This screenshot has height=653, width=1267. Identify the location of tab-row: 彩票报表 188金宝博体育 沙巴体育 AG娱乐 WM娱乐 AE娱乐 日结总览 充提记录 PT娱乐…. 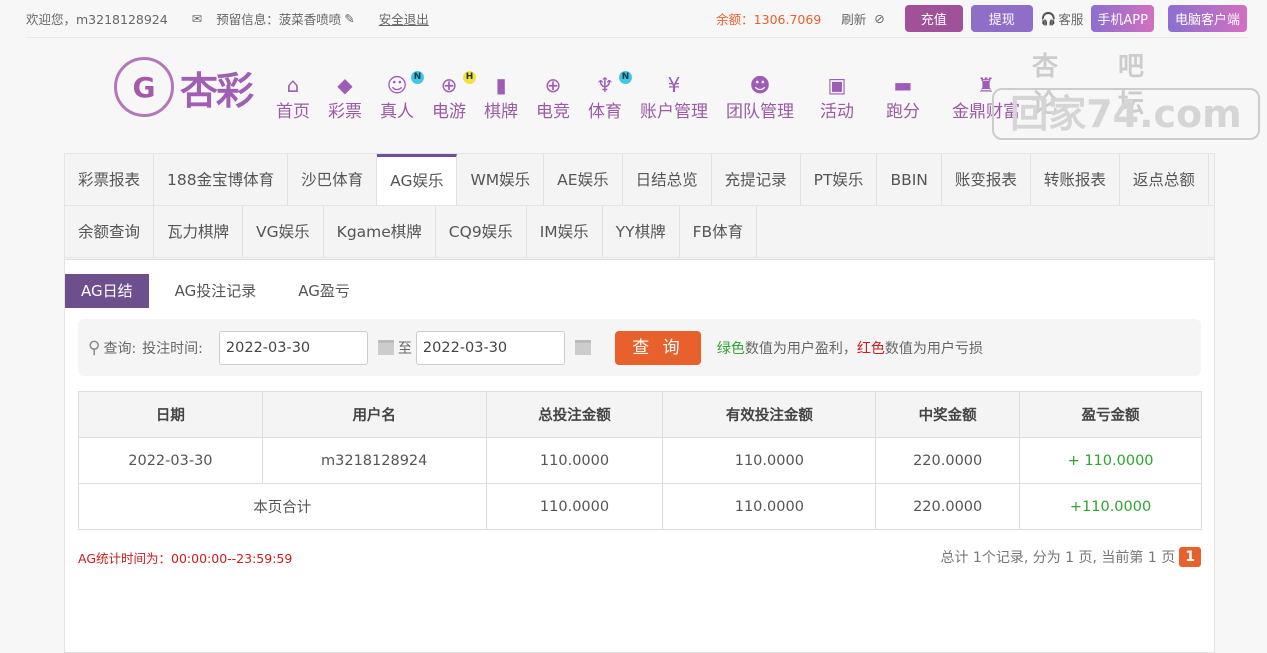
(639, 180).